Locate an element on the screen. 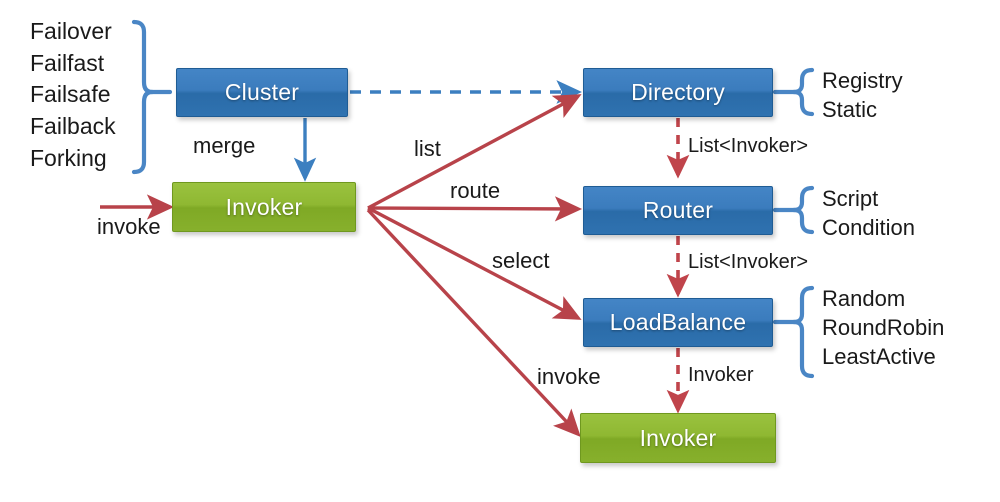  edge-label-route: route is located at coordinates (475, 190).